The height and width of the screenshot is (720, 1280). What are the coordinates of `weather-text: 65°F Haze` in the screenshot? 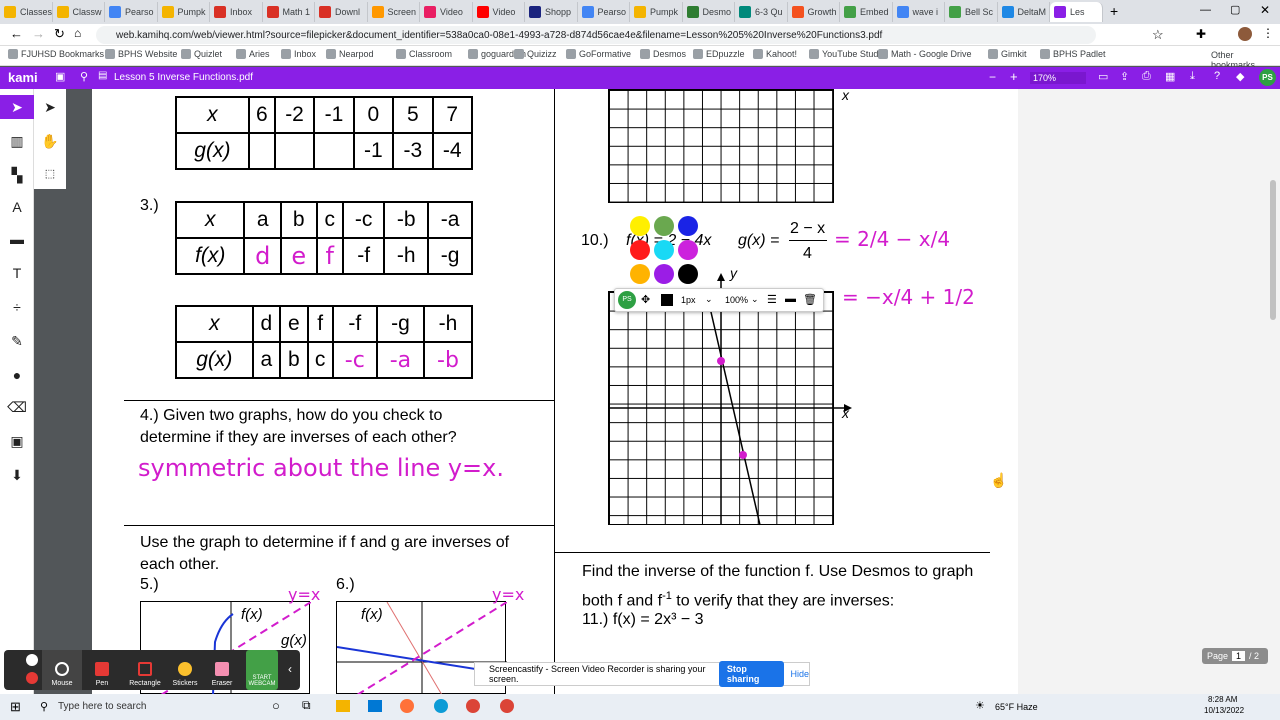 It's located at (1016, 707).